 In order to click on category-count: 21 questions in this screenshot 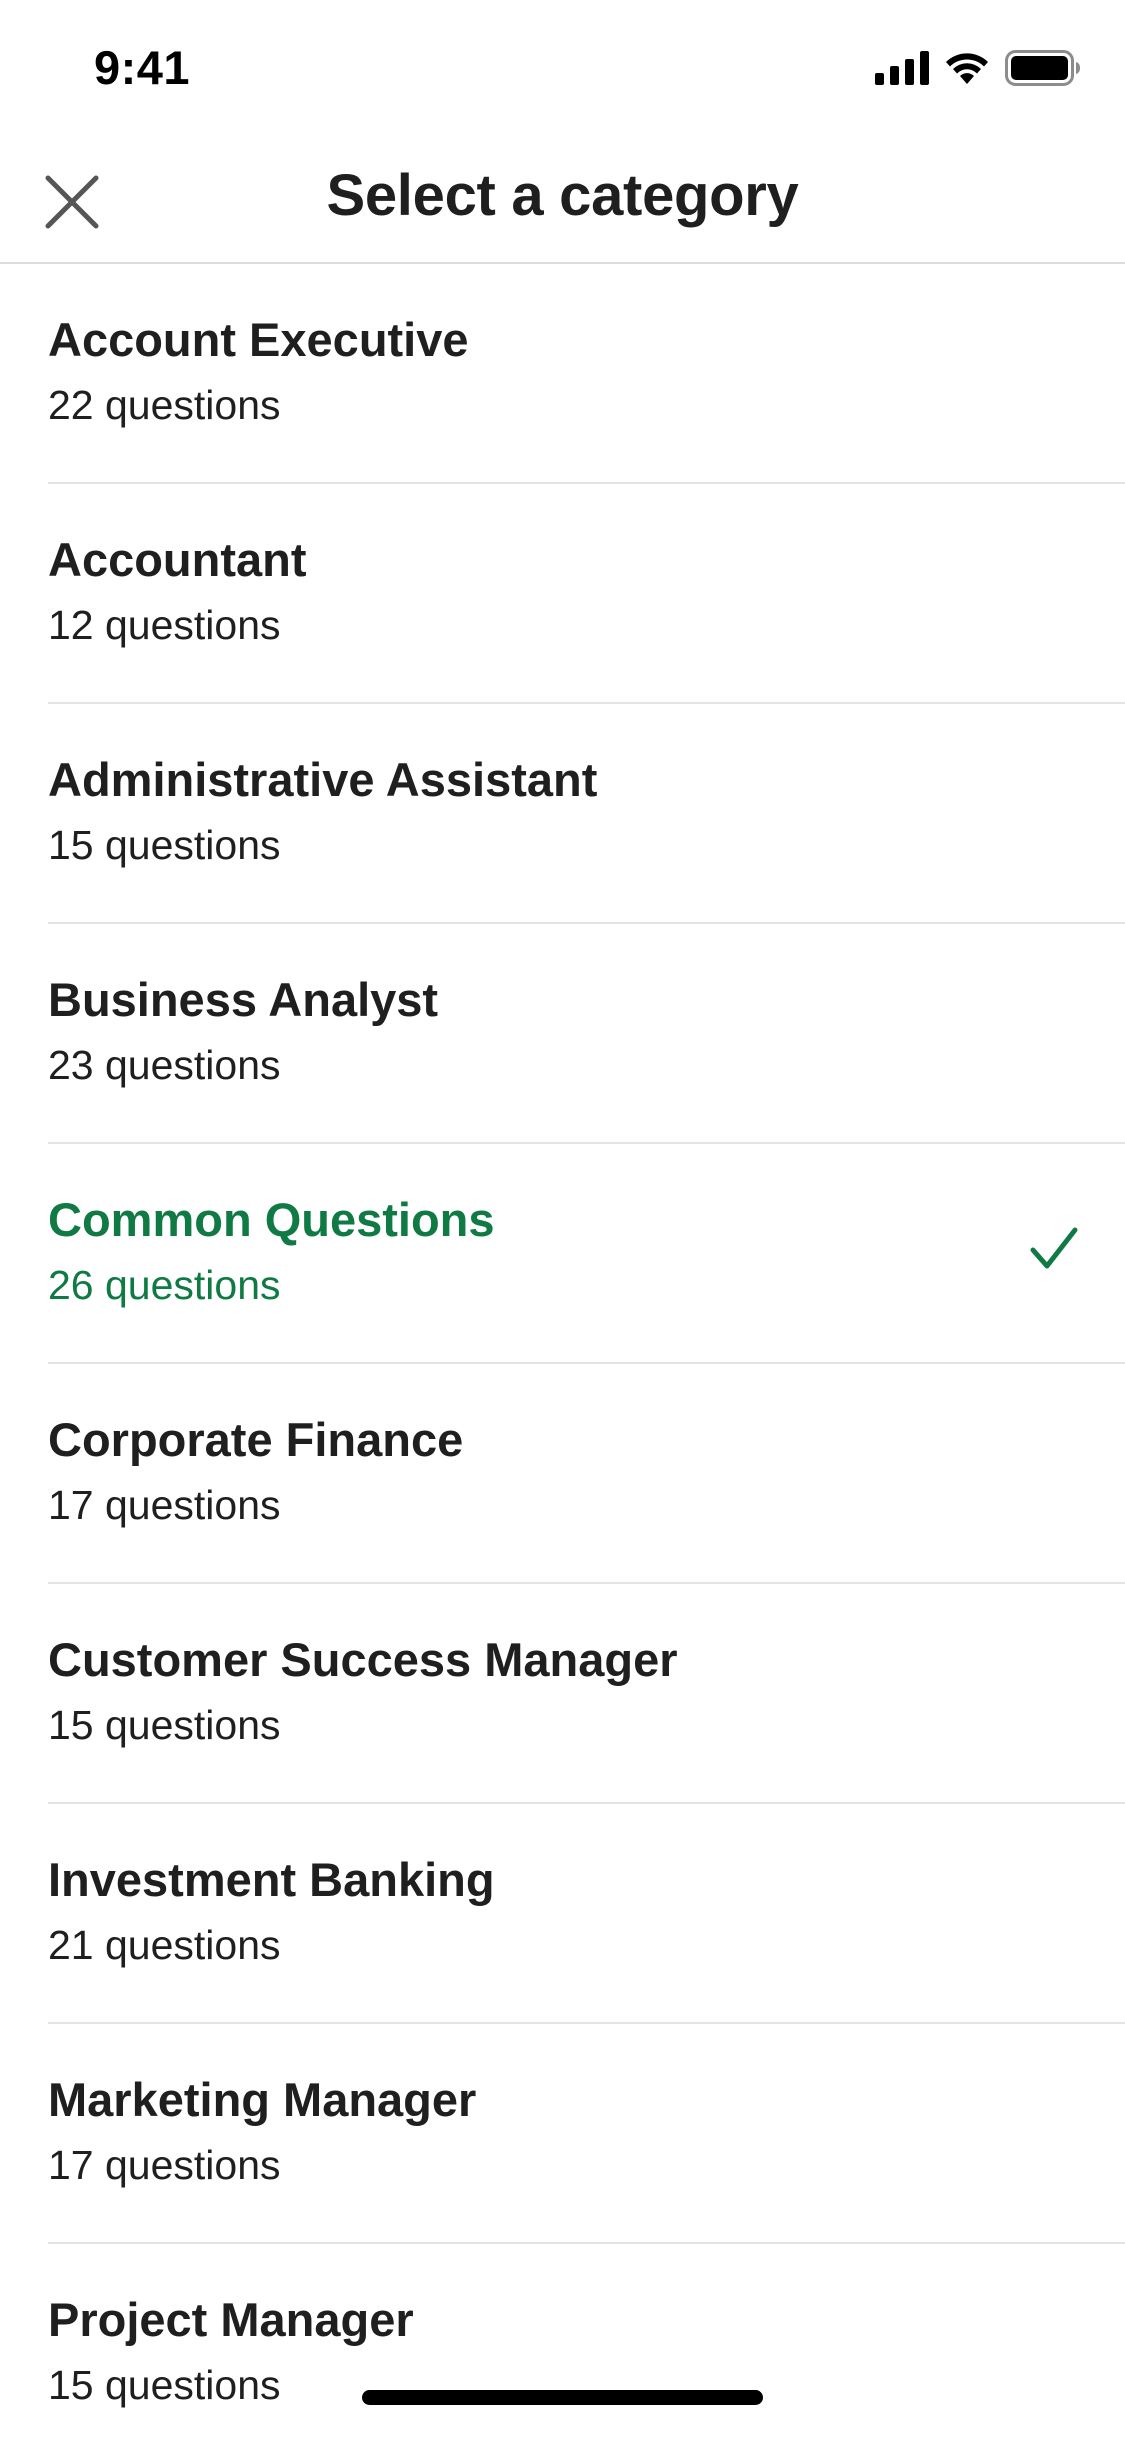, I will do `click(164, 1945)`.